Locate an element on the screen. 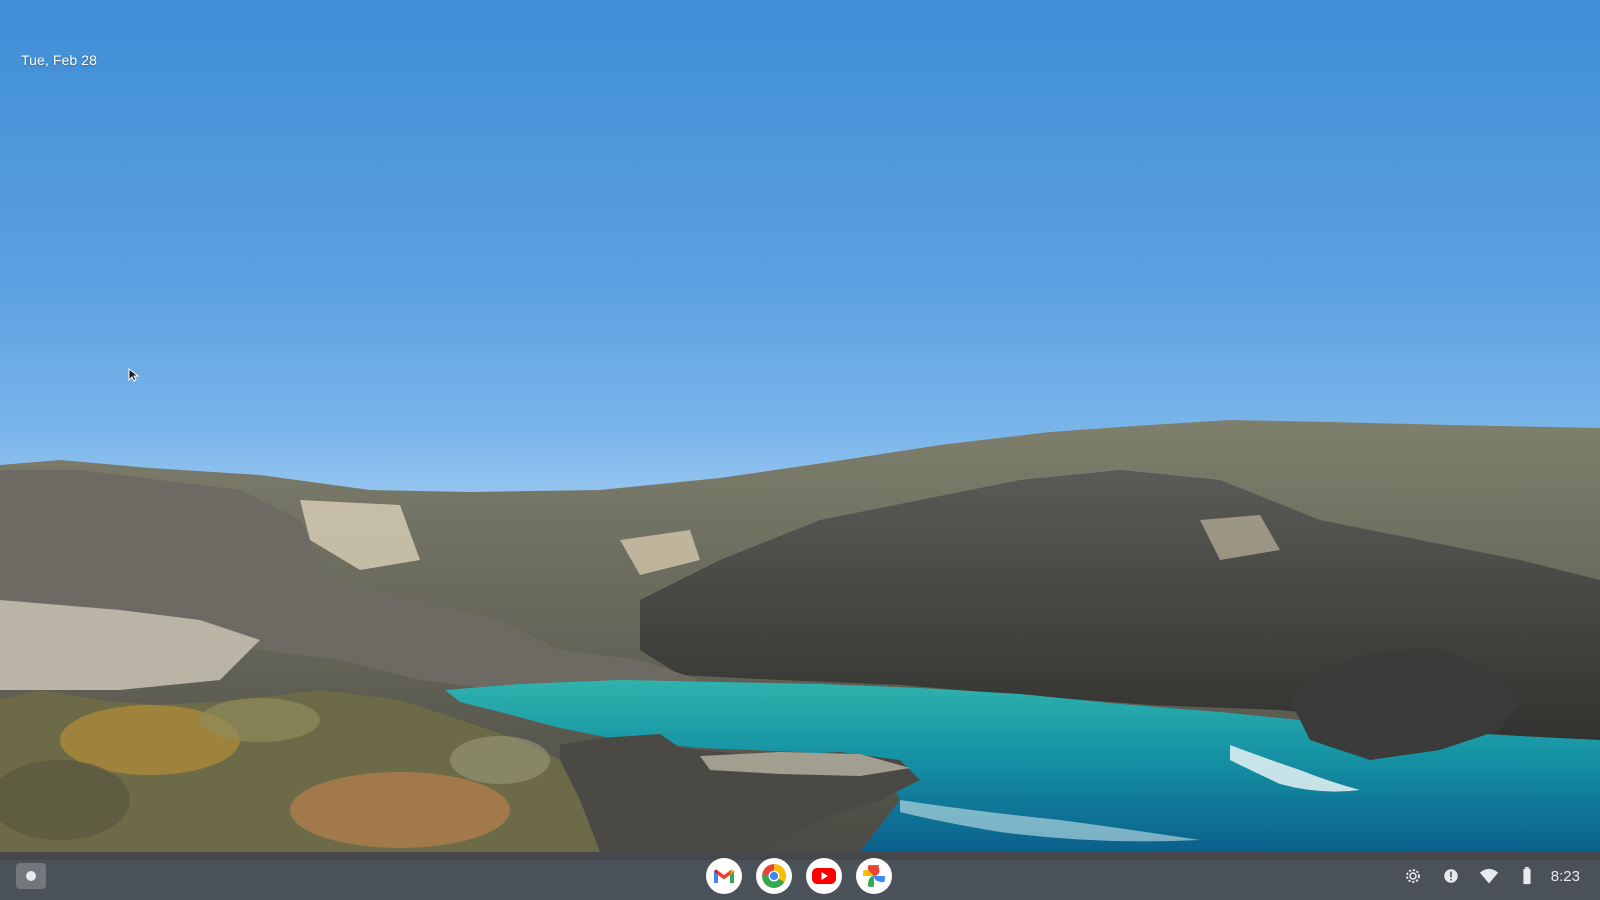  chrome-icon is located at coordinates (774, 876).